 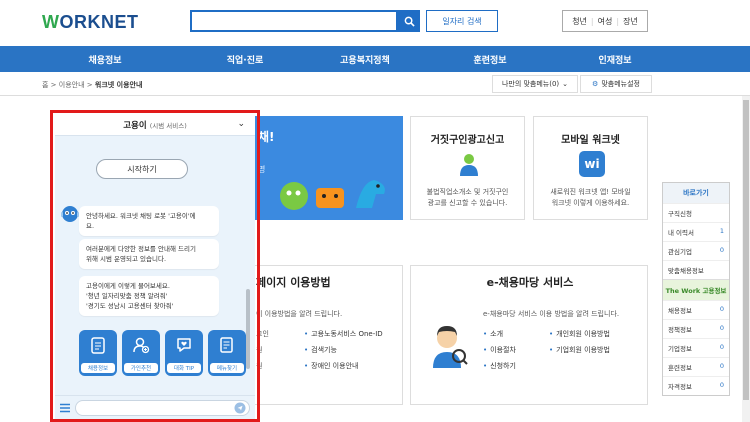 What do you see at coordinates (746, 250) in the screenshot?
I see `page-scrollbar-thumb` at bounding box center [746, 250].